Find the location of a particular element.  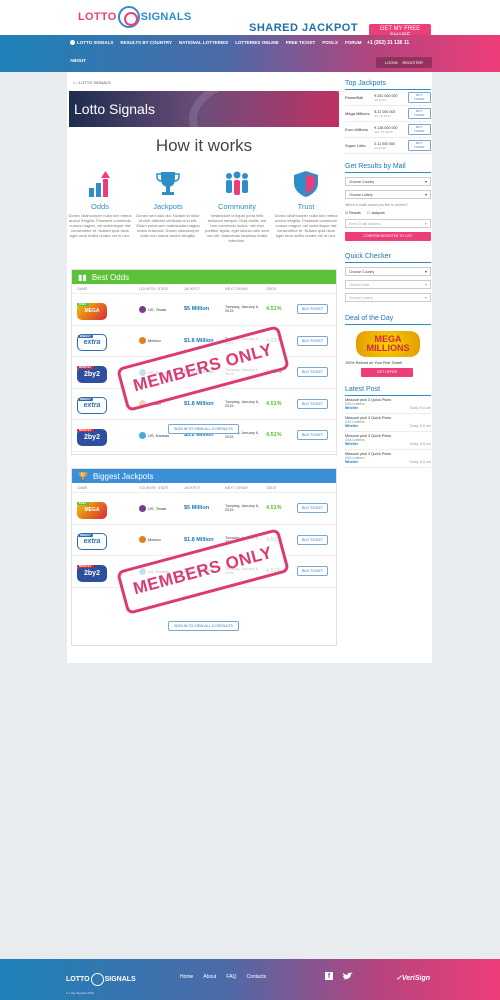

email-input: Enter Email Address is located at coordinates (388, 223).